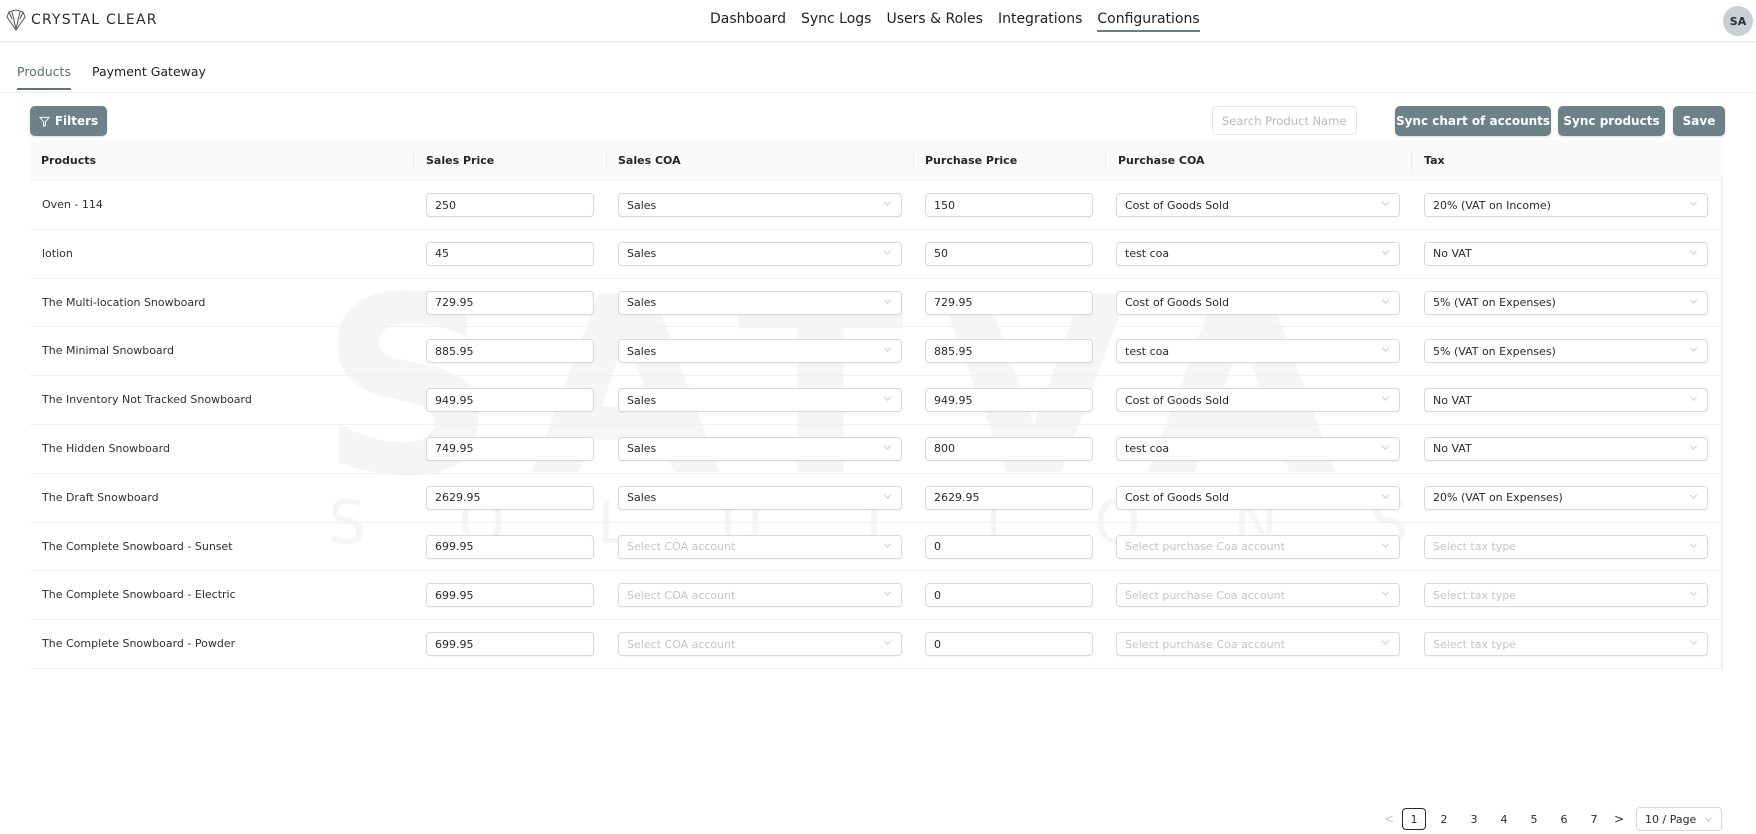 This screenshot has height=834, width=1756. What do you see at coordinates (1473, 121) in the screenshot?
I see `sync-chart-of-accounts-button: Sync chart of accounts` at bounding box center [1473, 121].